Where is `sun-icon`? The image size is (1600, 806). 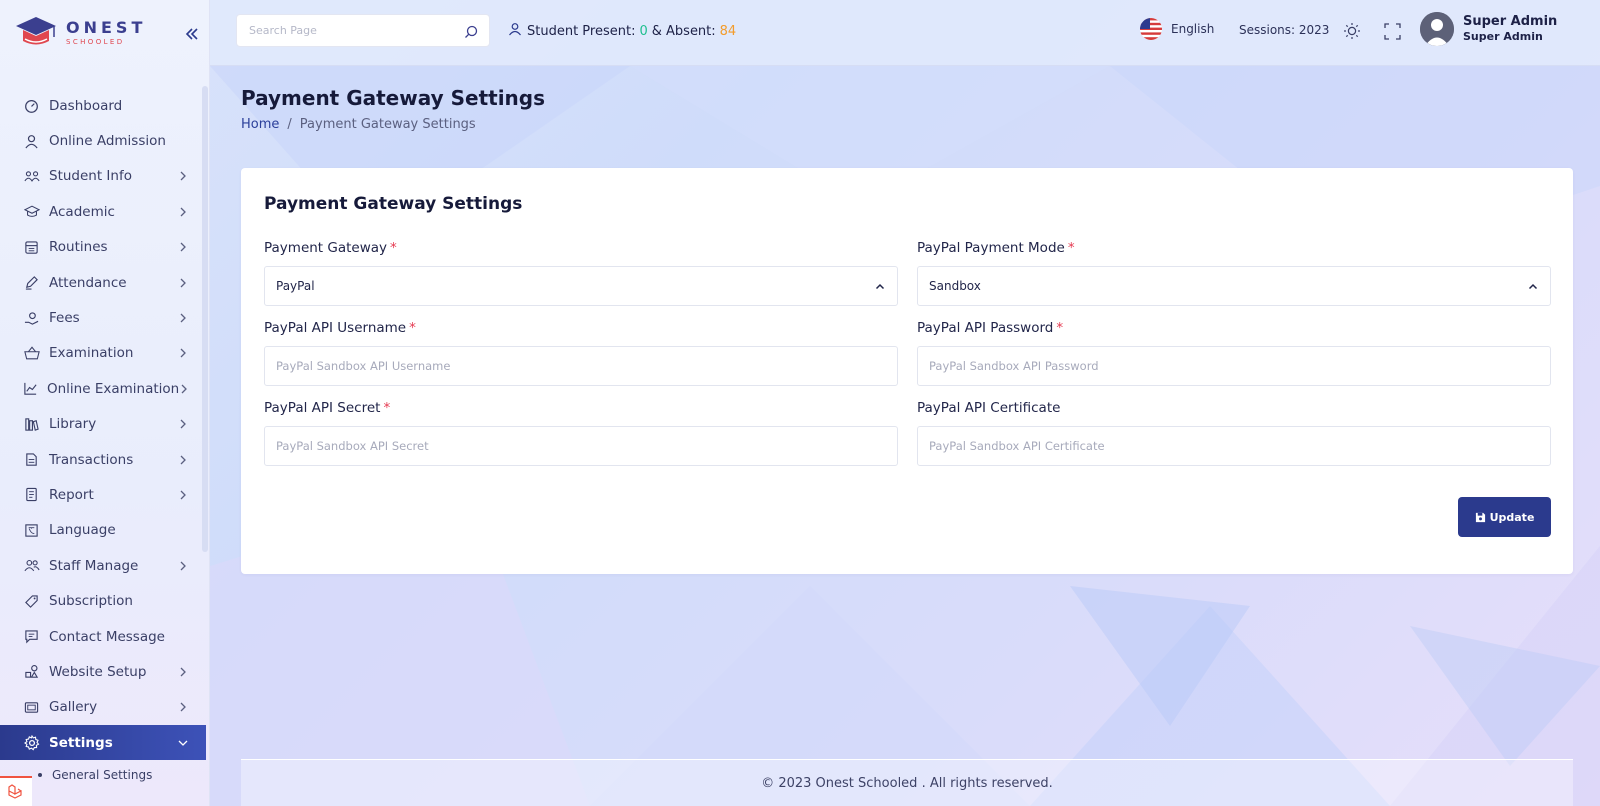
sun-icon is located at coordinates (1352, 31).